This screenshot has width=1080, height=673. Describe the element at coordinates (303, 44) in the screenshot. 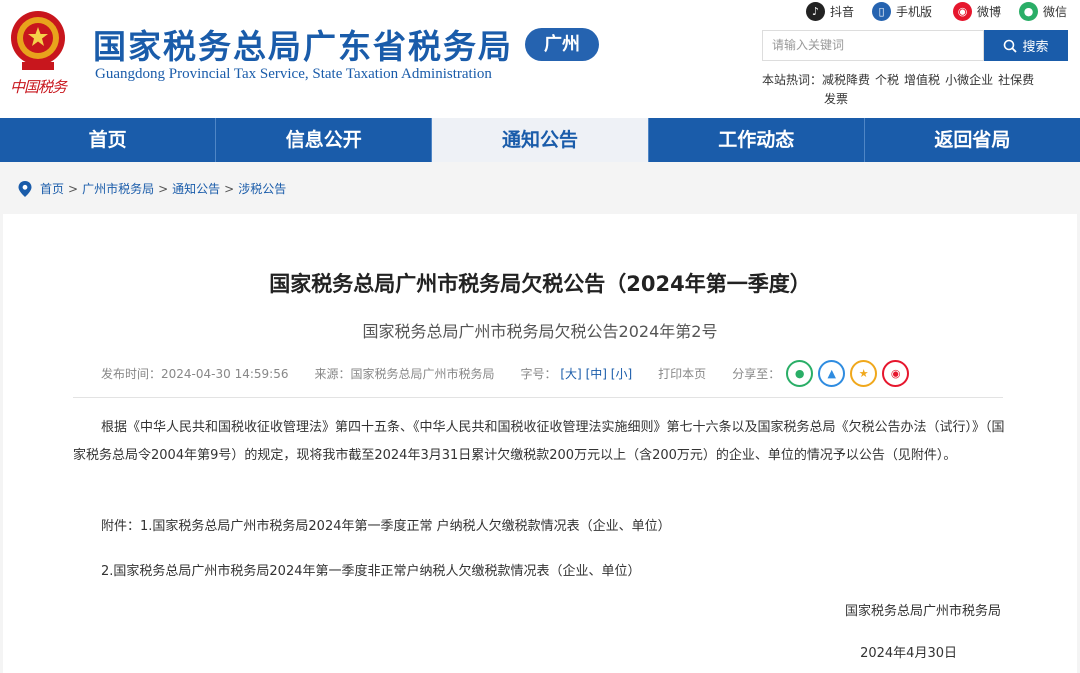

I see `site-title: 国家税务总局广东省税务局` at that location.